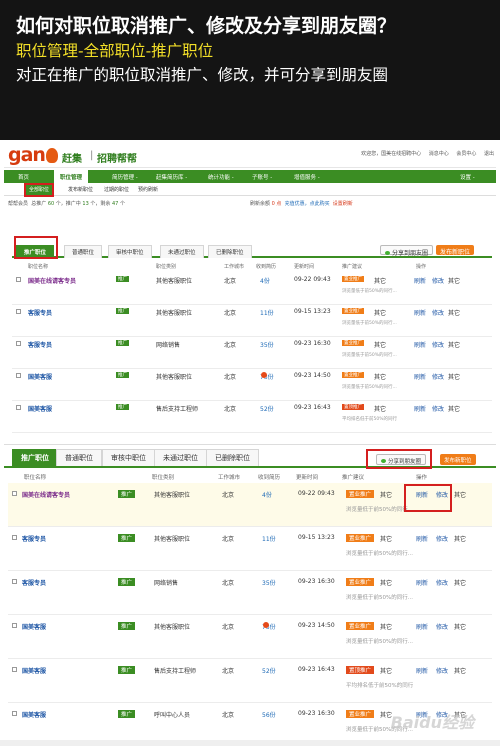 This screenshot has width=500, height=746. What do you see at coordinates (125, 177) in the screenshot?
I see `nav-resume-management: 简历管理 -` at bounding box center [125, 177].